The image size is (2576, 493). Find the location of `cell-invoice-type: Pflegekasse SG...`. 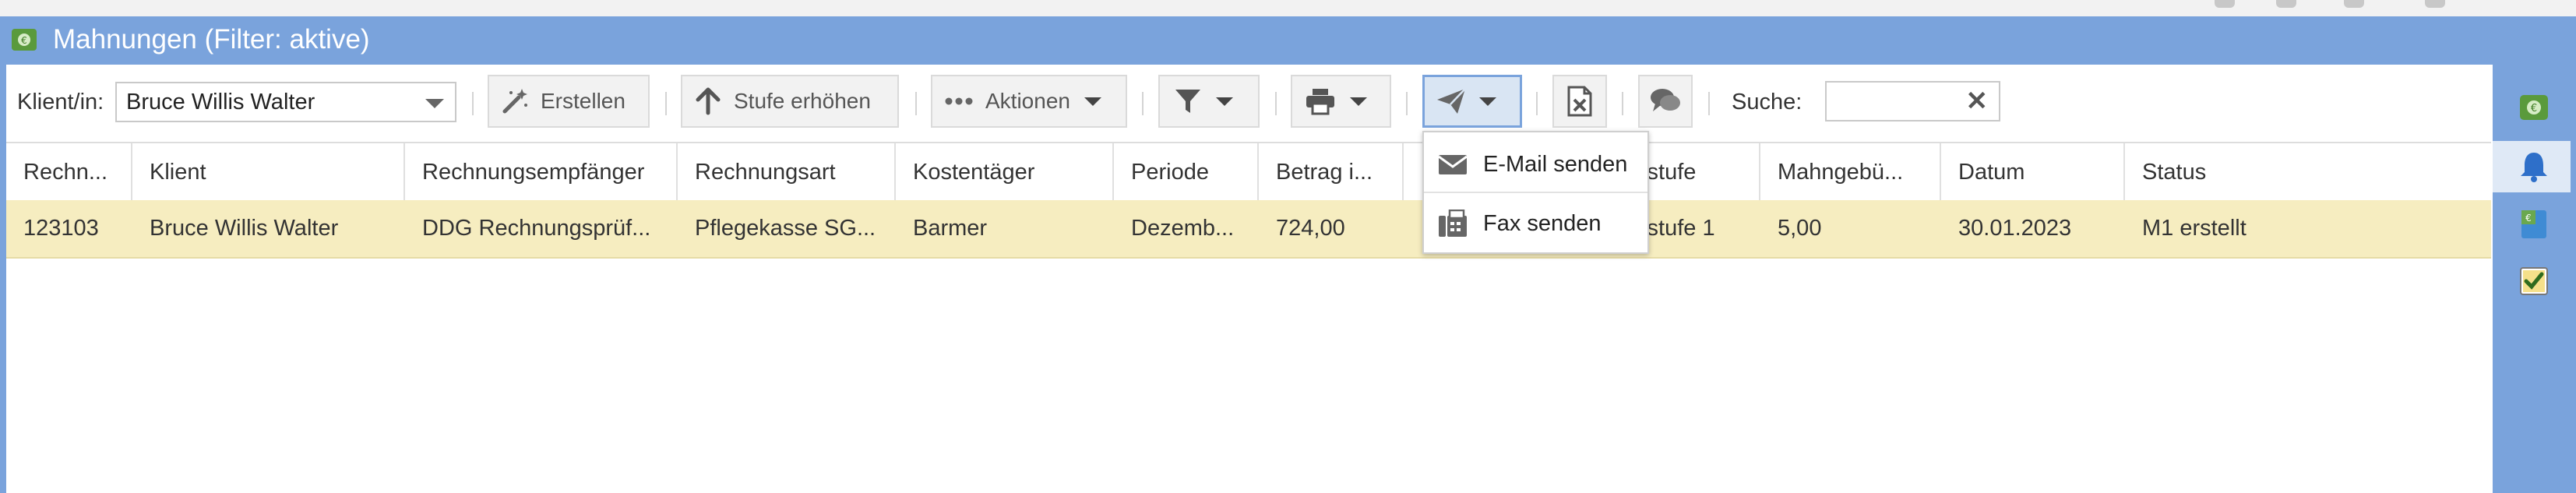

cell-invoice-type: Pflegekasse SG... is located at coordinates (785, 228).